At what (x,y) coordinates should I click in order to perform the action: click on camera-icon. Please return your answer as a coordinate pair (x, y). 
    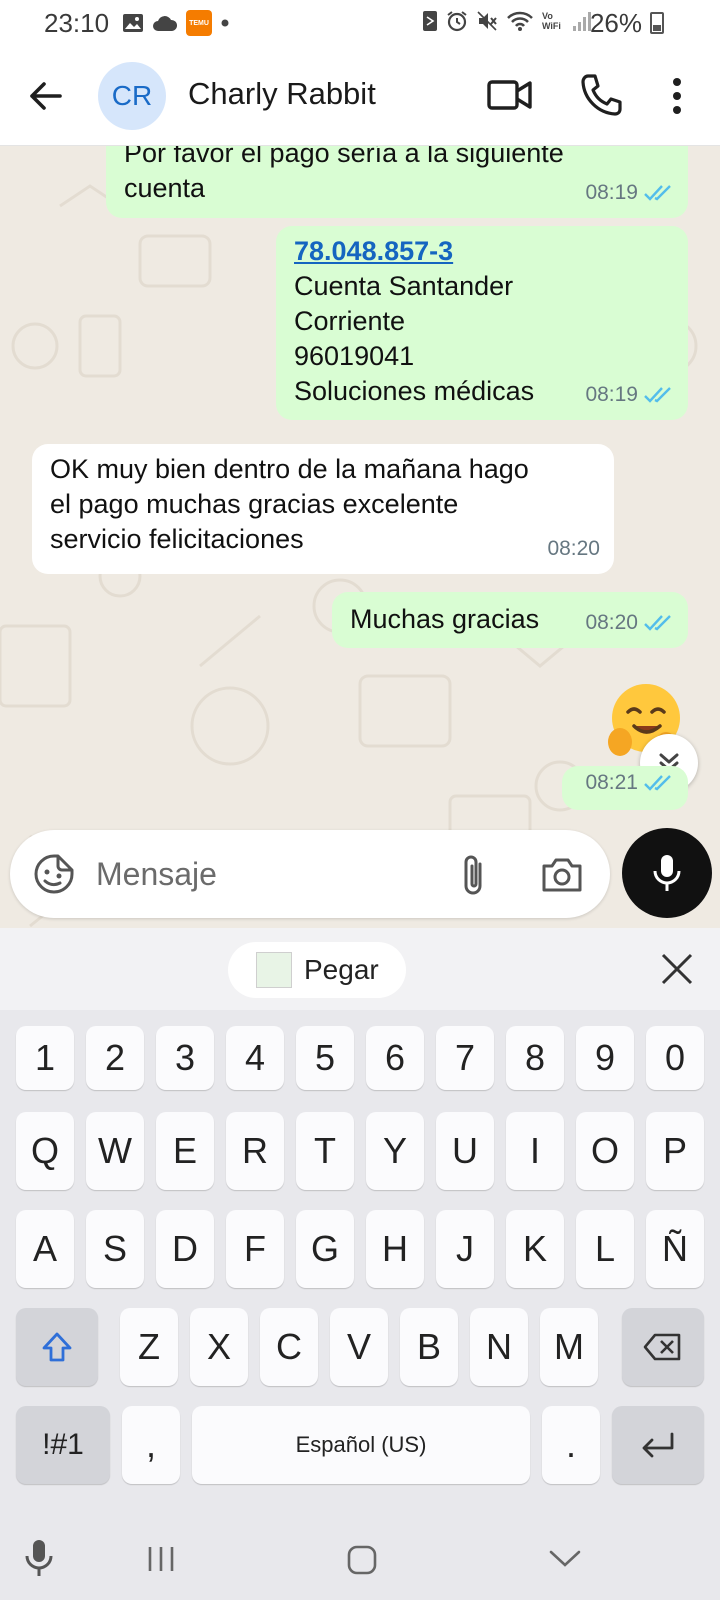
    Looking at the image, I should click on (562, 874).